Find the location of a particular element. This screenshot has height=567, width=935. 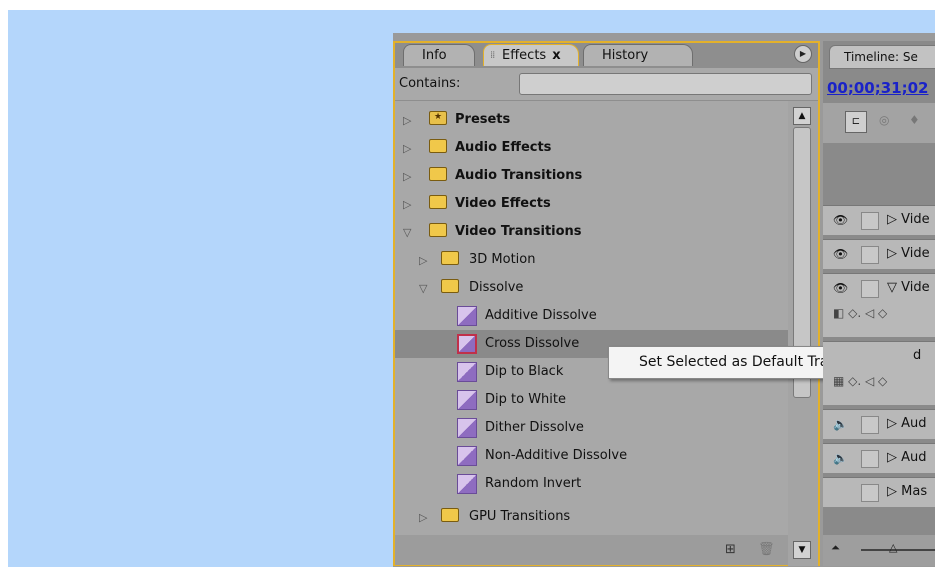

zoom-out-icon: ⏶ is located at coordinates (835, 548).